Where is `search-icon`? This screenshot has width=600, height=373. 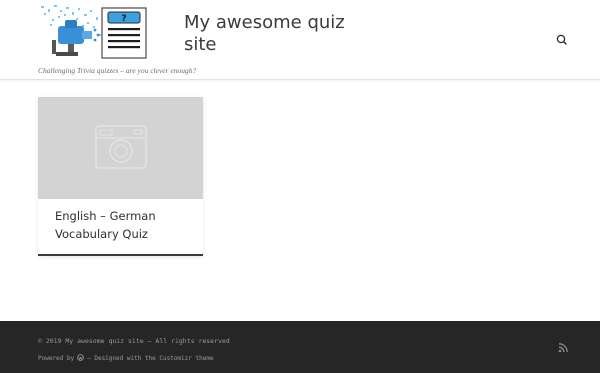
search-icon is located at coordinates (562, 40).